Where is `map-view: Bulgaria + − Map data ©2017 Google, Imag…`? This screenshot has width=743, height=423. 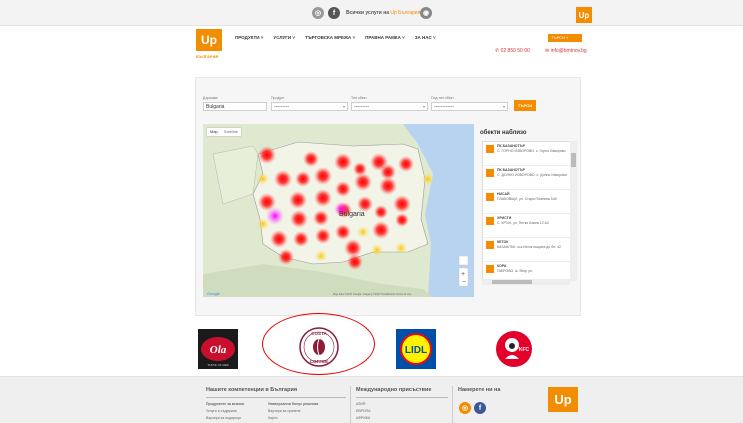
map-view: Bulgaria + − Map data ©2017 Google, Imag… is located at coordinates (338, 210).